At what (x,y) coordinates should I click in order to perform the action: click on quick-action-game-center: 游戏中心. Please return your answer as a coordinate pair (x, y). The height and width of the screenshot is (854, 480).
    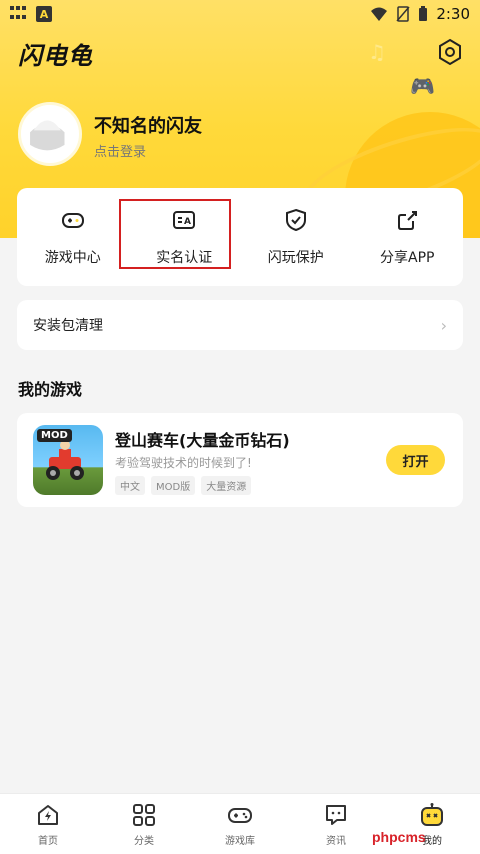
    Looking at the image, I should click on (73, 237).